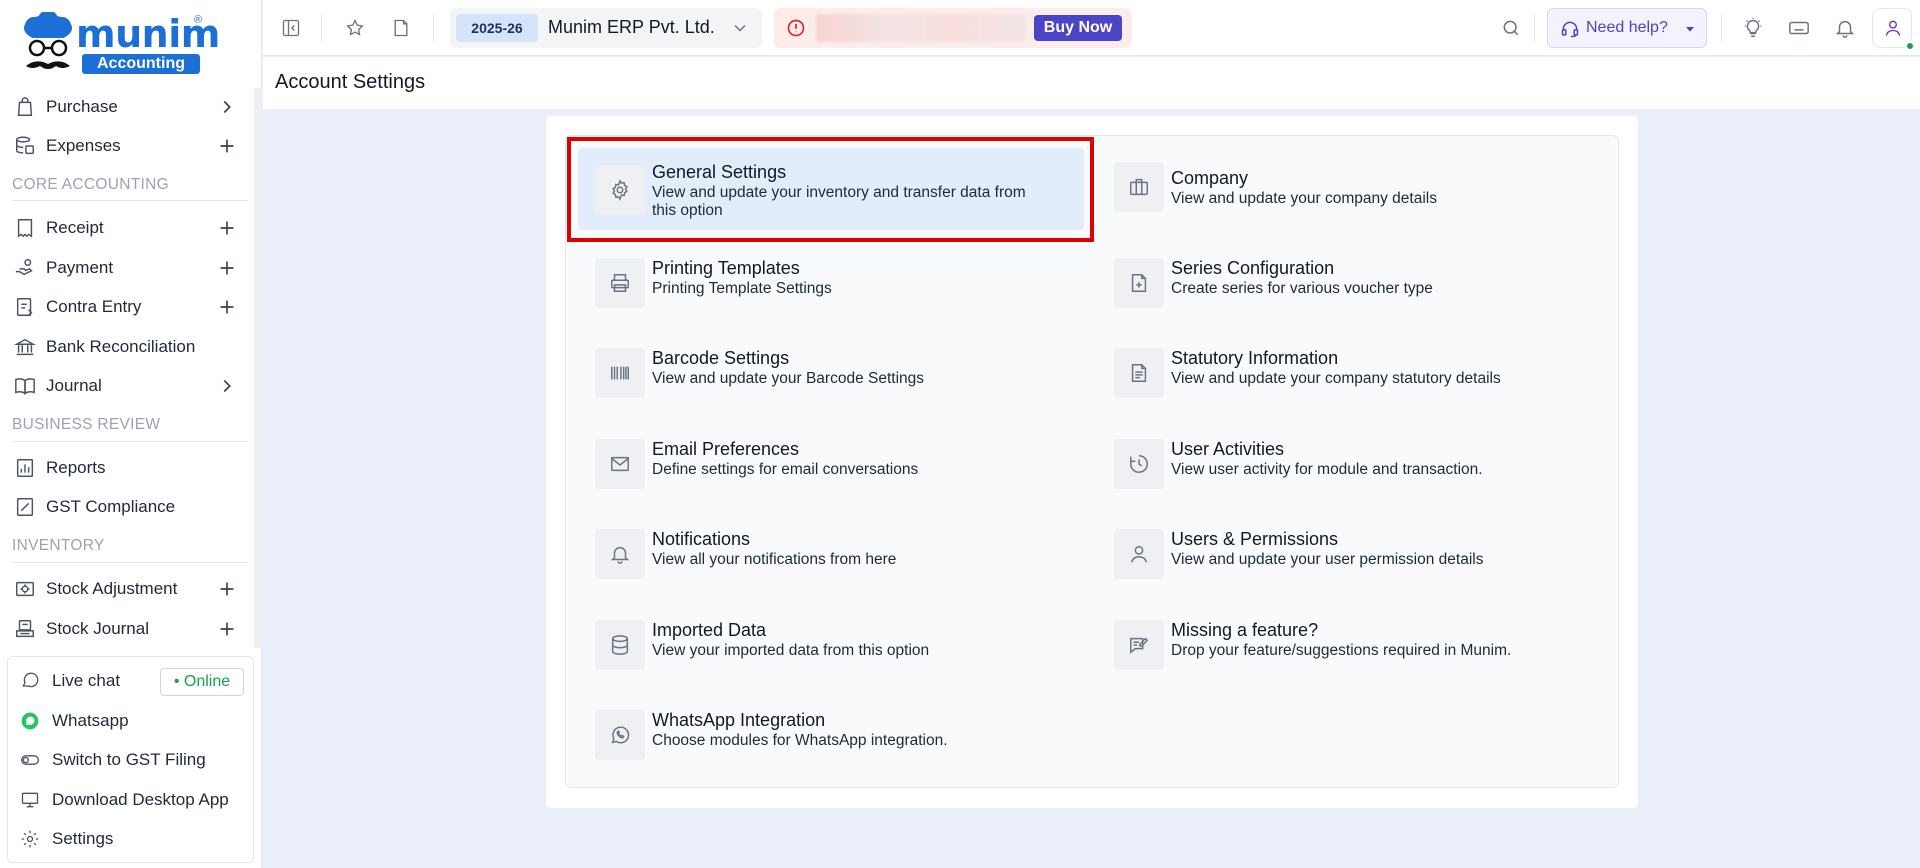  Describe the element at coordinates (127, 107) in the screenshot. I see `sidebar-item-purchase: Purchase` at that location.